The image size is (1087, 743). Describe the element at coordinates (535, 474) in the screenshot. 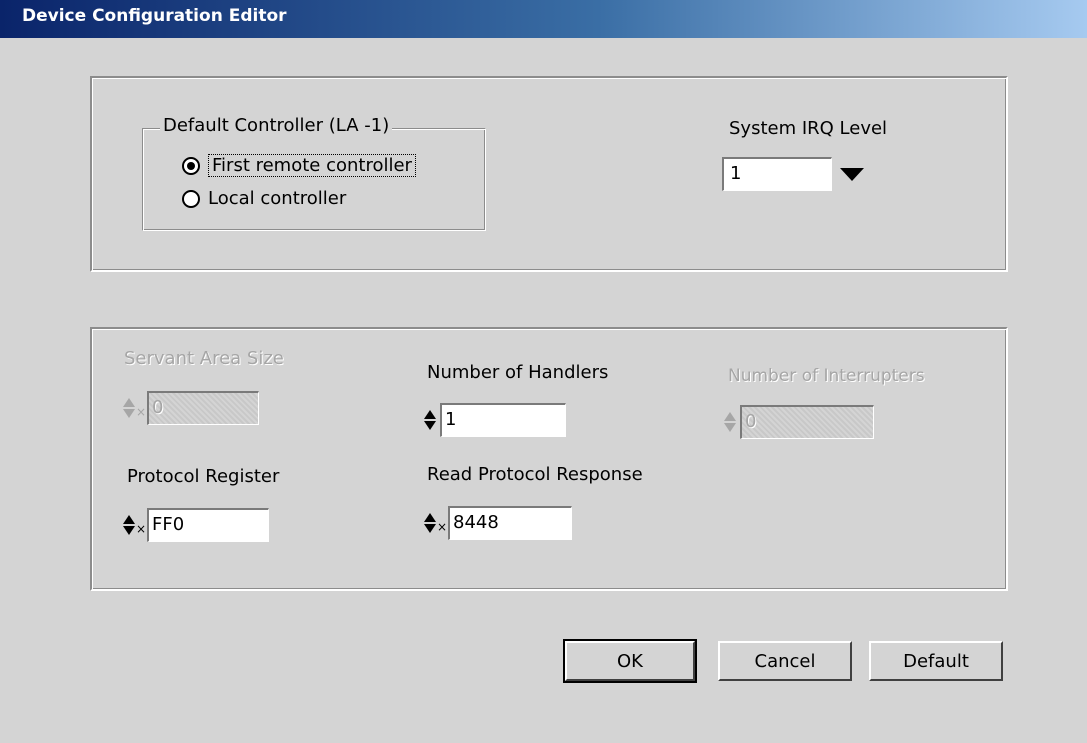

I see `read-protocol-label: Read Protocol Response` at that location.